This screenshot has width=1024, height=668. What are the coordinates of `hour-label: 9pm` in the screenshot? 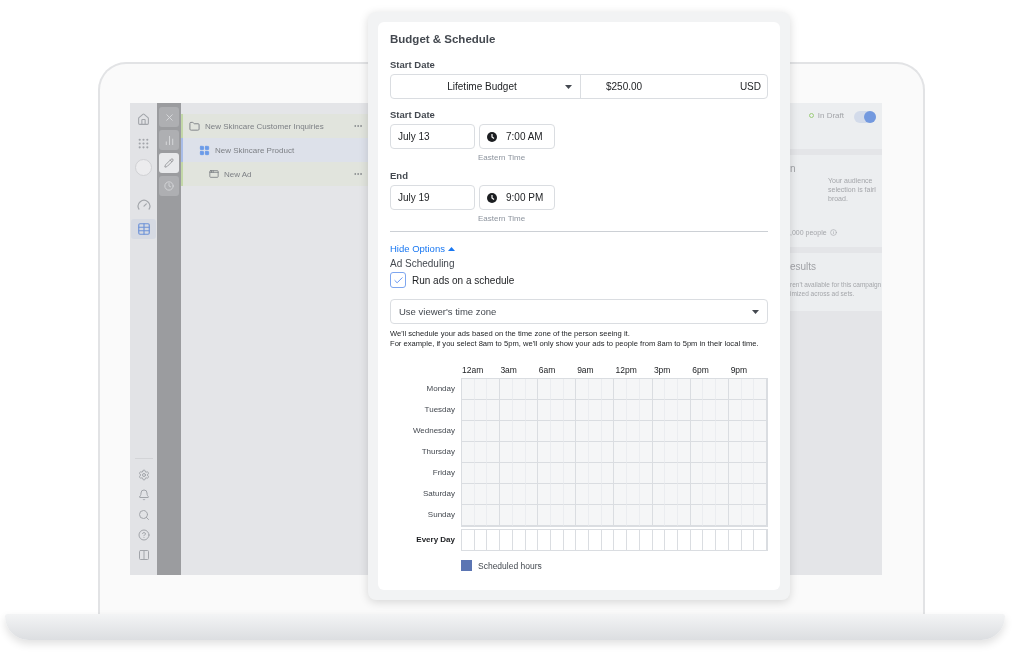 It's located at (739, 371).